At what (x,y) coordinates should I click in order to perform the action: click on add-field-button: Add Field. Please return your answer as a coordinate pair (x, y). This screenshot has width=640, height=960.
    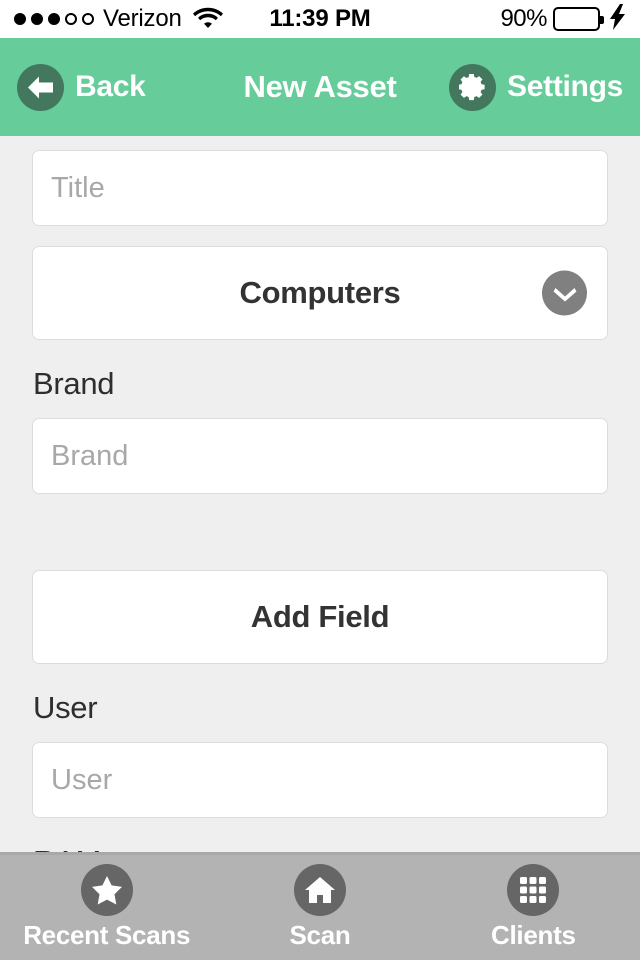
    Looking at the image, I should click on (320, 617).